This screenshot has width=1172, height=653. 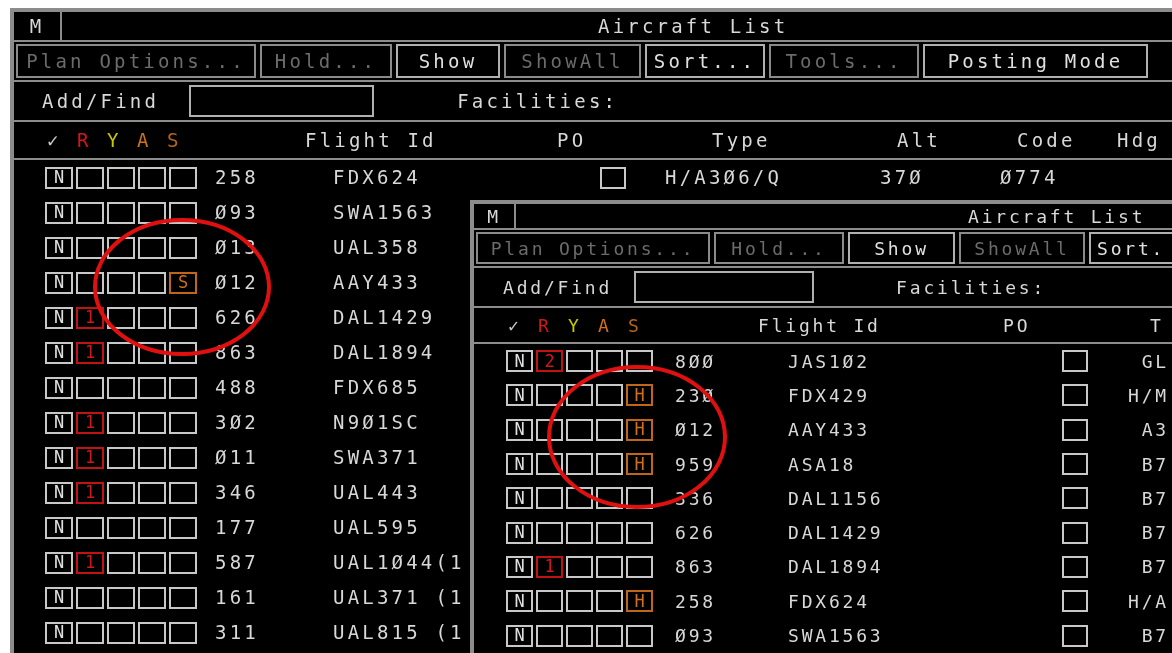 What do you see at coordinates (85, 140) in the screenshot?
I see `column-header: R` at bounding box center [85, 140].